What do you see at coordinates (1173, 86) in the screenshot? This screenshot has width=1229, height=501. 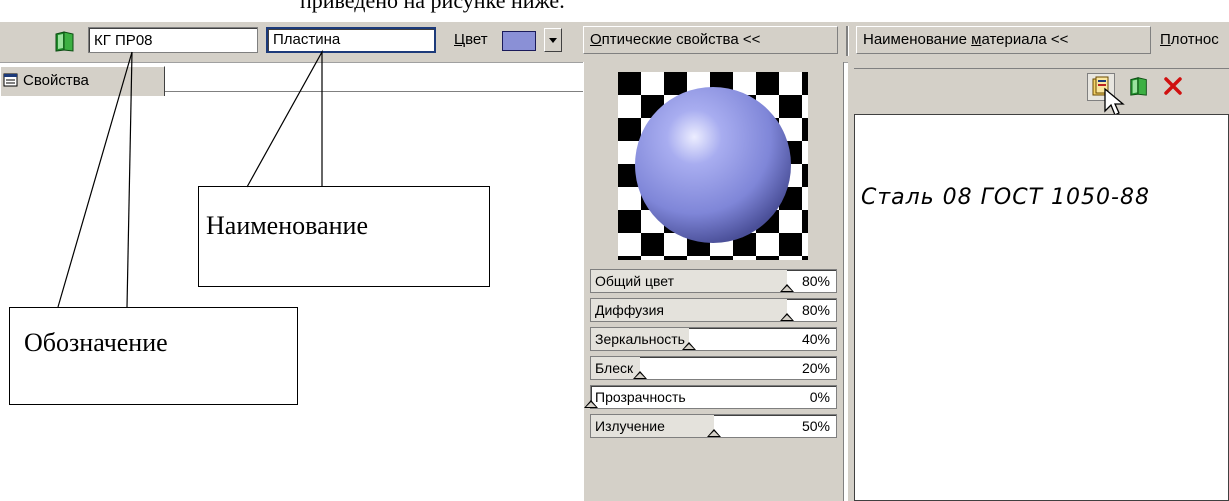 I see `delete-icon` at bounding box center [1173, 86].